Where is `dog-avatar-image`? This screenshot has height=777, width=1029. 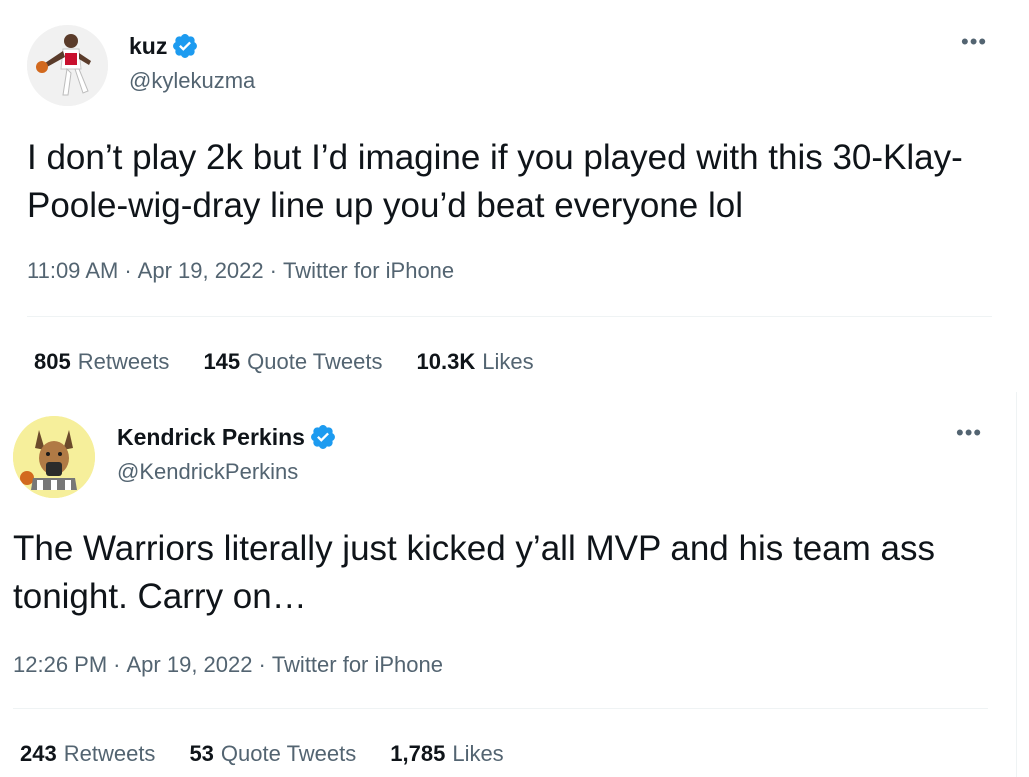 dog-avatar-image is located at coordinates (54, 457).